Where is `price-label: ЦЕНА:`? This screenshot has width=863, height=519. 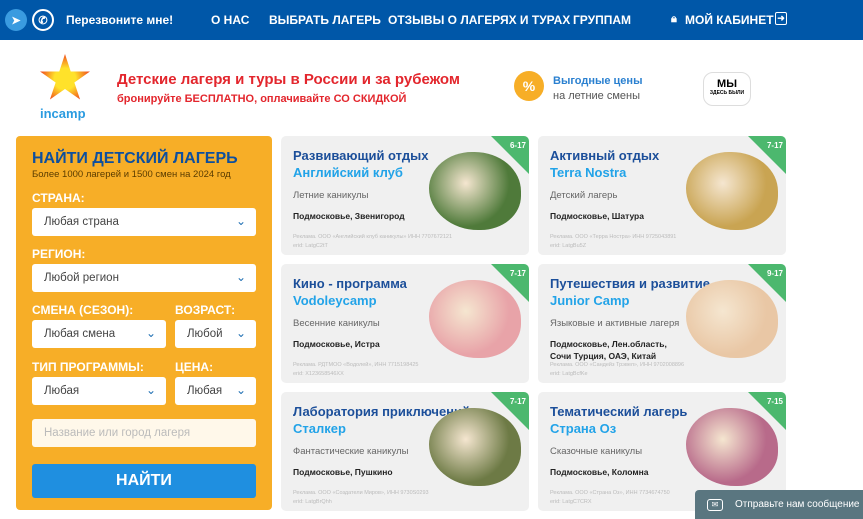
price-label: ЦЕНА: is located at coordinates (194, 367).